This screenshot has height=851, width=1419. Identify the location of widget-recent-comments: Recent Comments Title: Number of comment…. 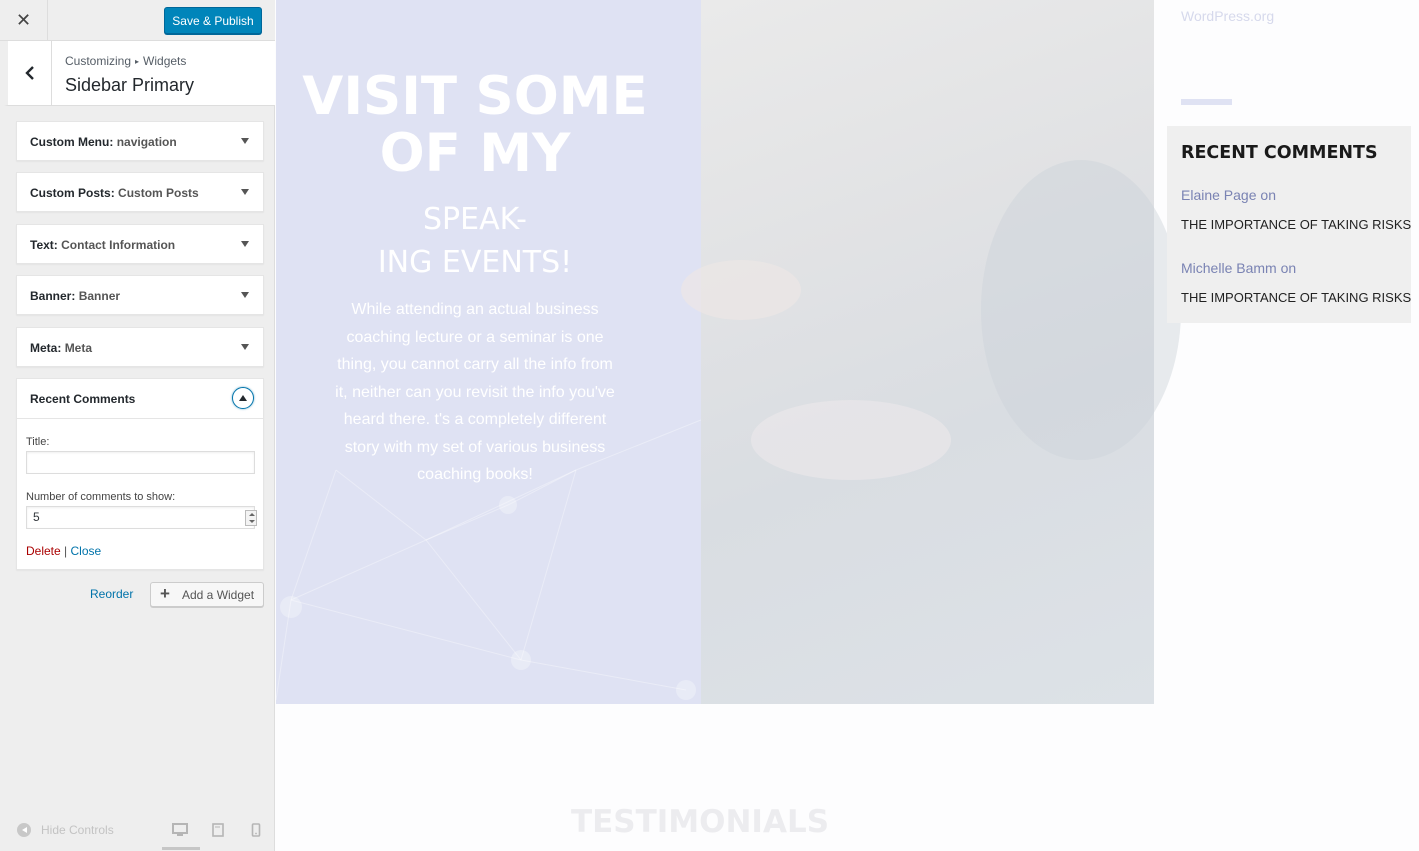
(140, 474).